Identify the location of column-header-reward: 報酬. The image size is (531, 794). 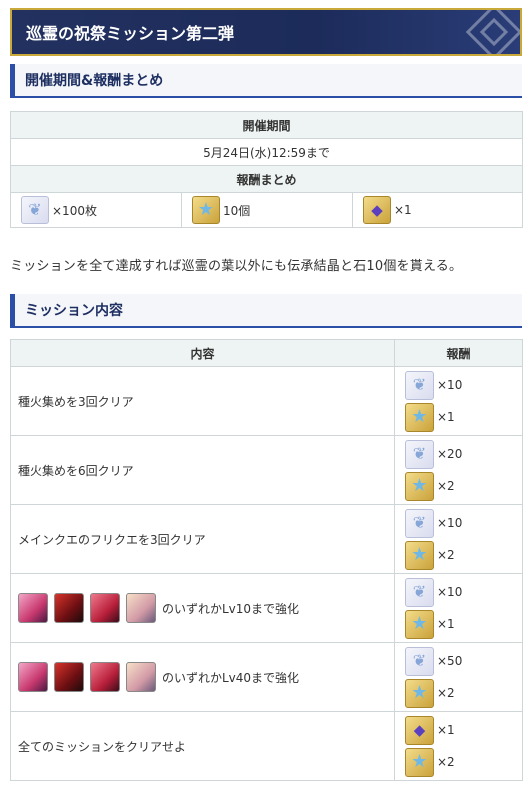
(458, 353).